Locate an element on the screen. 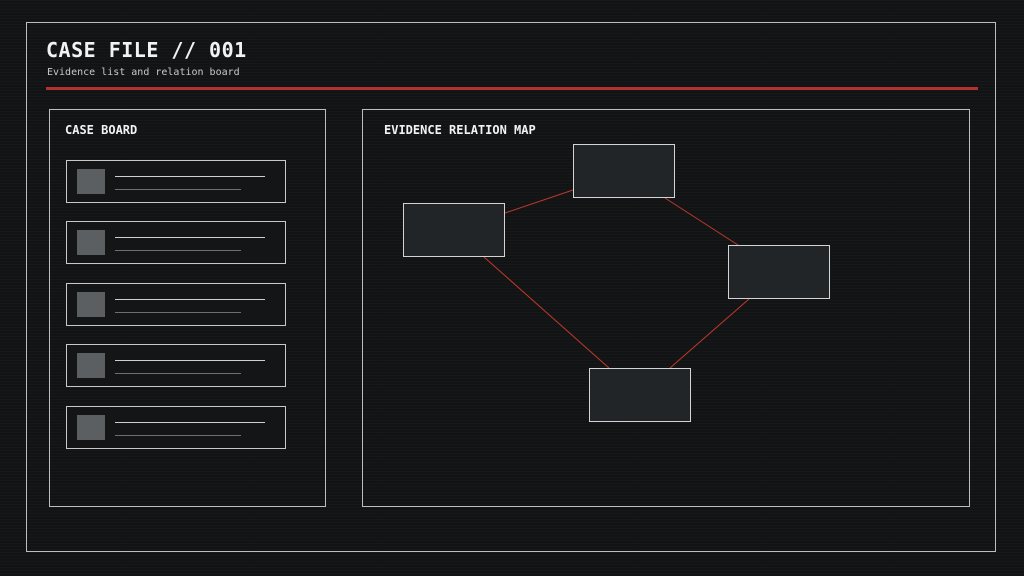 Image resolution: width=1024 pixels, height=576 pixels. header-divider is located at coordinates (512, 88).